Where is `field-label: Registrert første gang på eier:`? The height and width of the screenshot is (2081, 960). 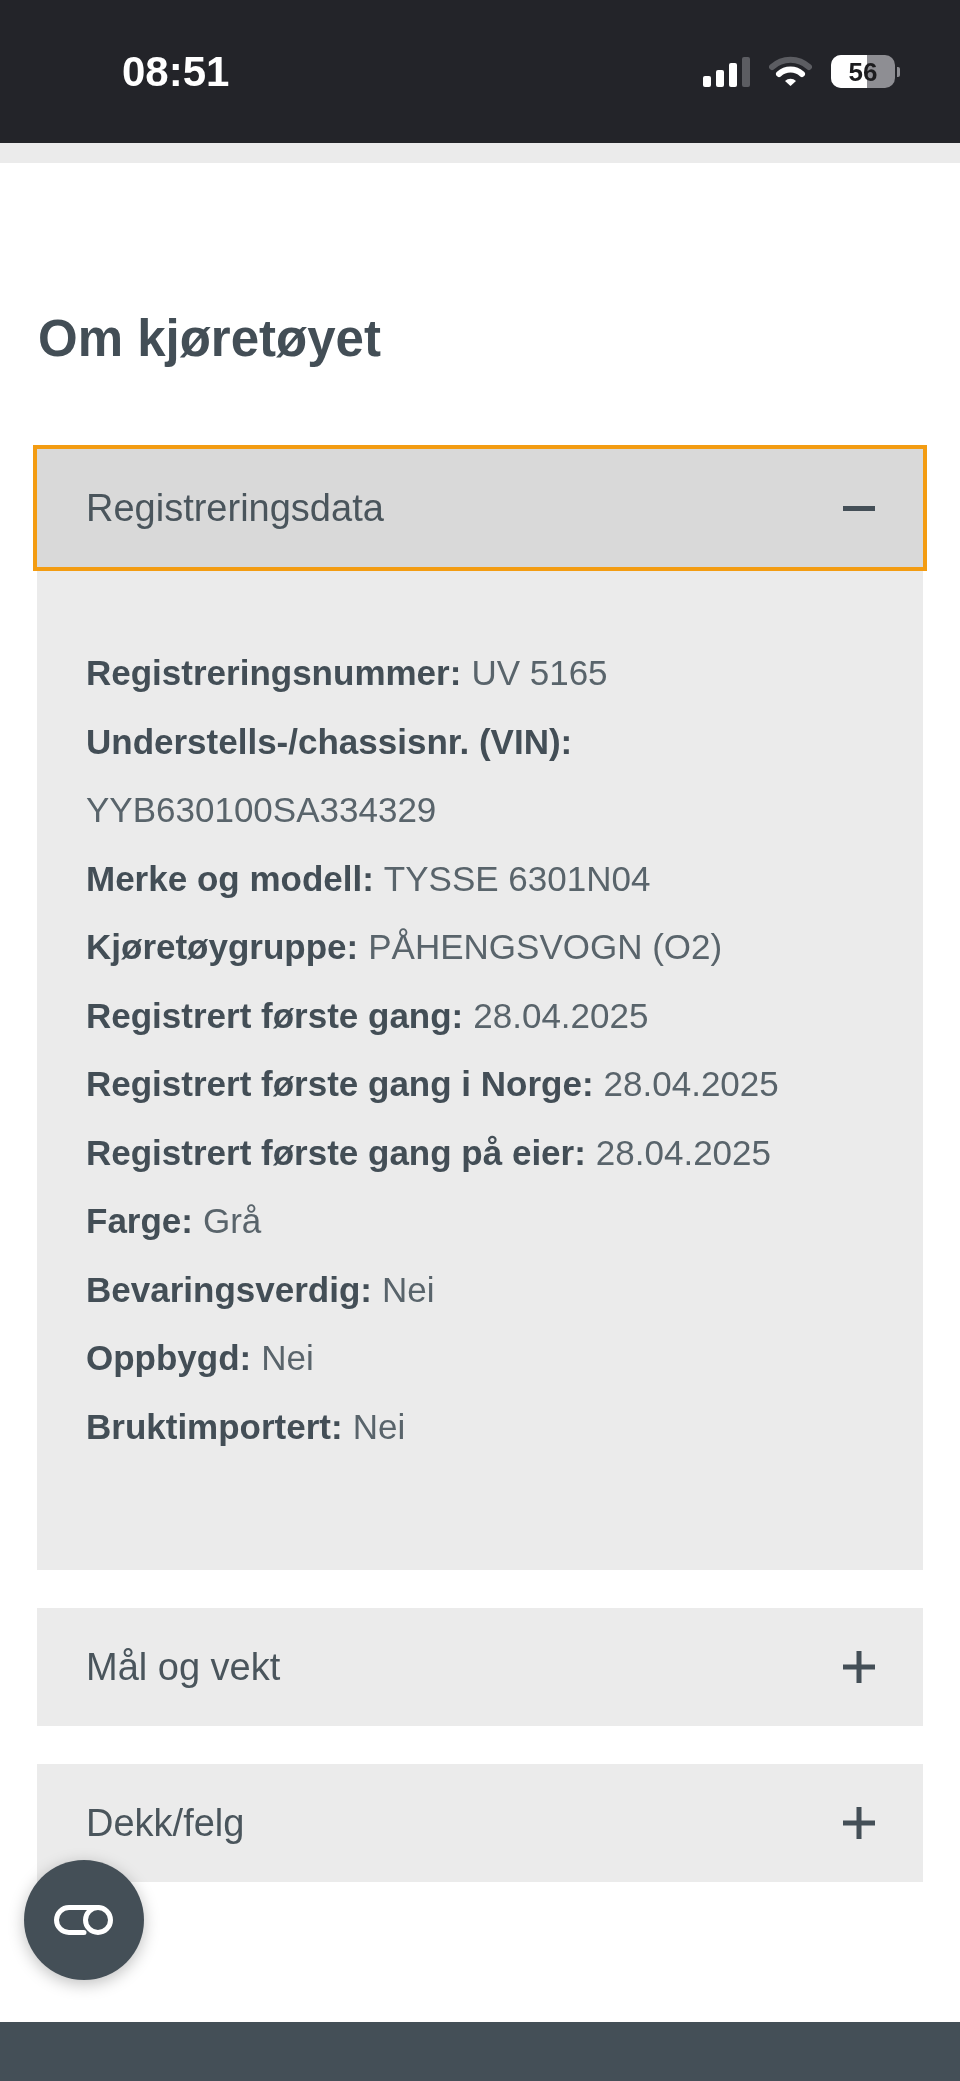
field-label: Registrert første gang på eier: is located at coordinates (336, 1152).